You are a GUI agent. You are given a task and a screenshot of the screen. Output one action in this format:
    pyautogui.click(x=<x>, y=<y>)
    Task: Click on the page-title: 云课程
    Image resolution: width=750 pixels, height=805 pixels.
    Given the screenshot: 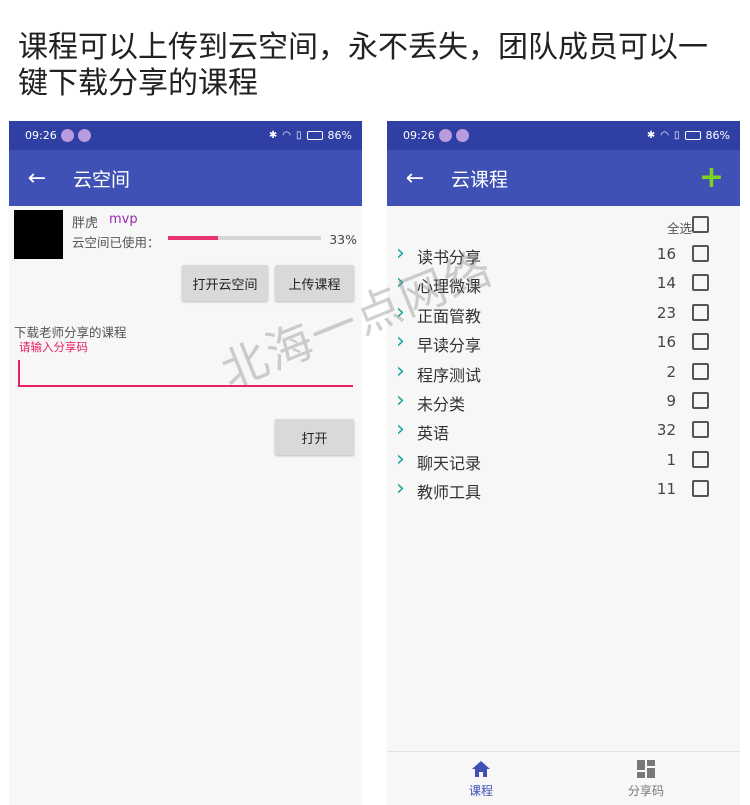 What is the action you would take?
    pyautogui.click(x=480, y=179)
    